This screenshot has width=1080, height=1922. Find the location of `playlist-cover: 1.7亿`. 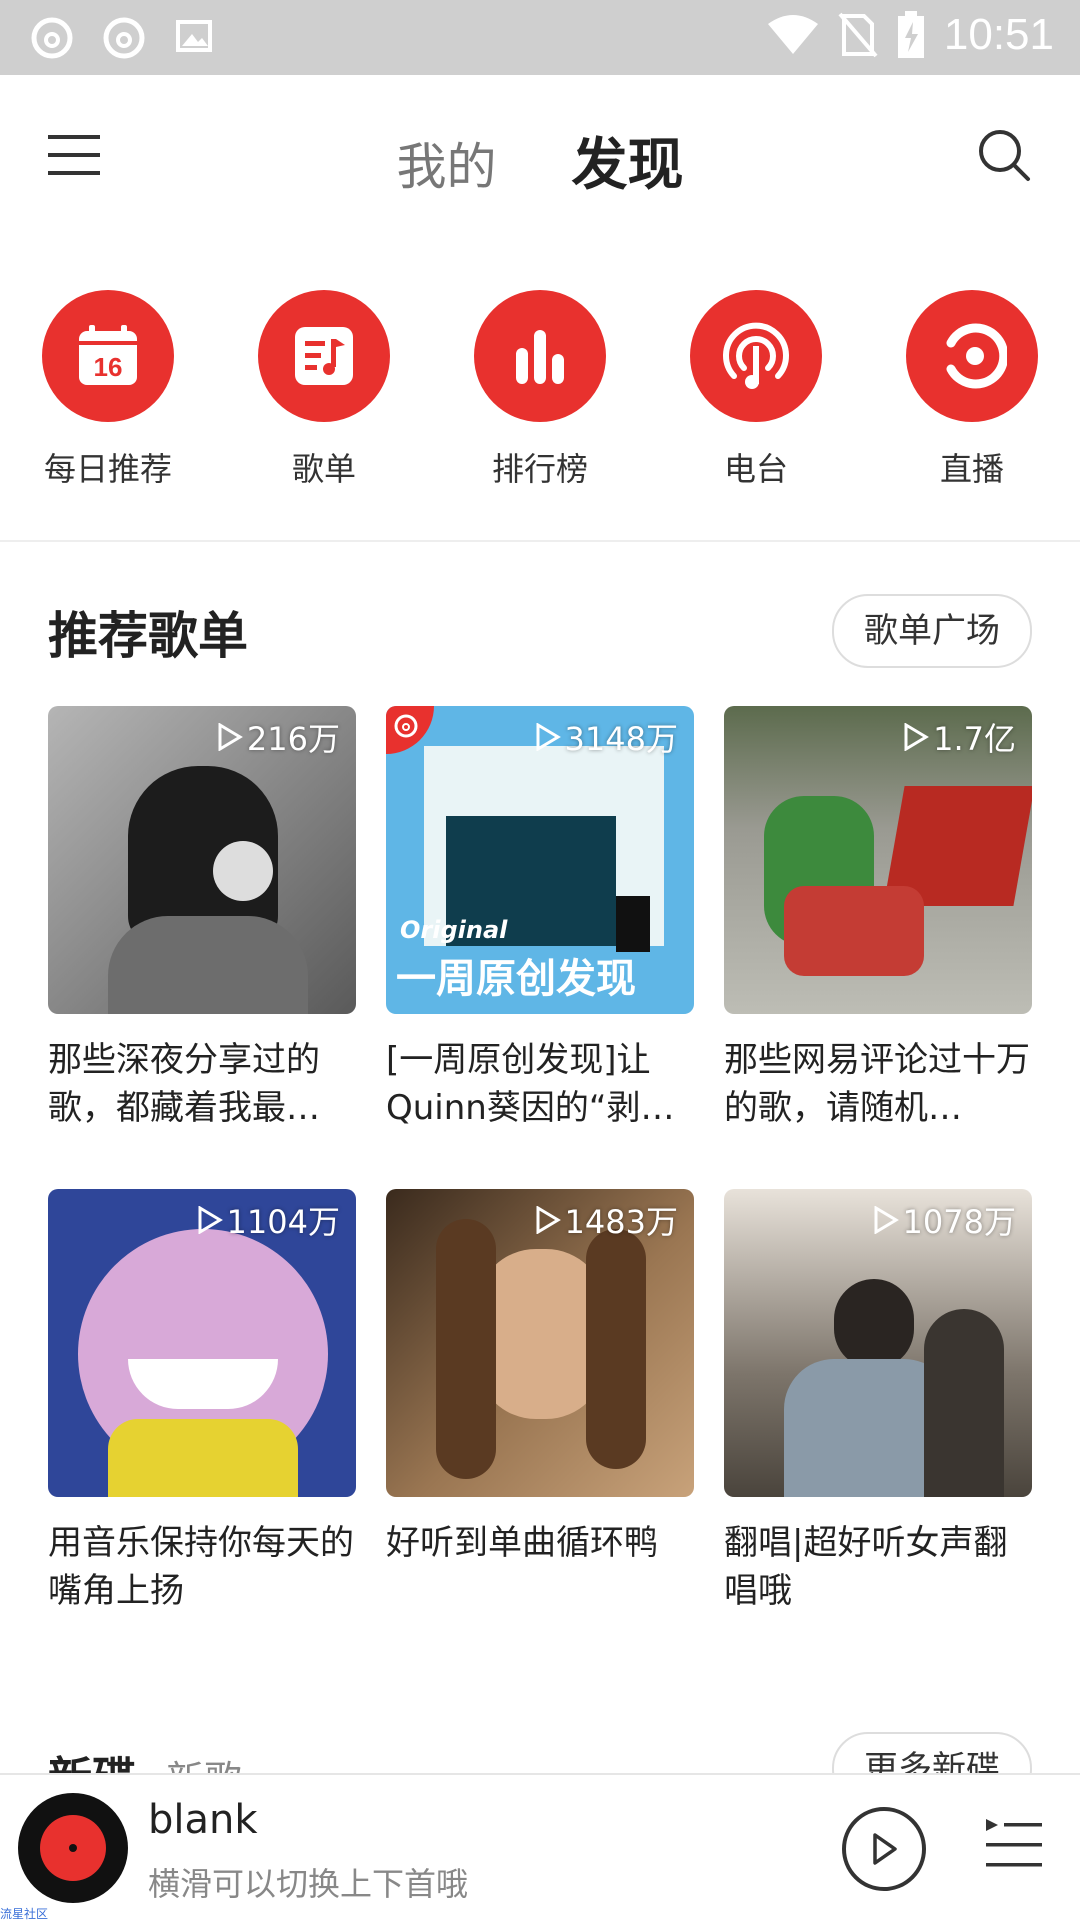

playlist-cover: 1.7亿 is located at coordinates (878, 860).